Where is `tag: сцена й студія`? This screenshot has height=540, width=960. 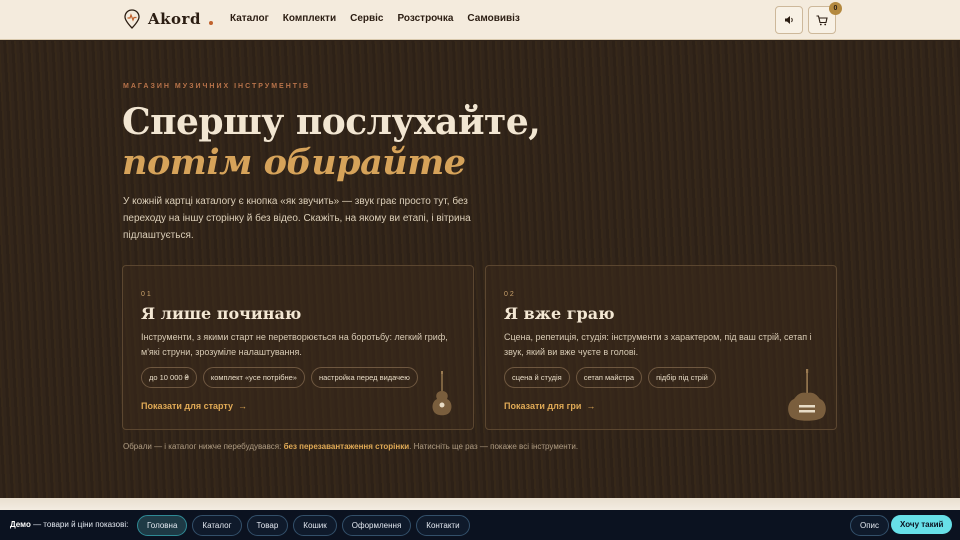
tag: сцена й студія is located at coordinates (537, 377).